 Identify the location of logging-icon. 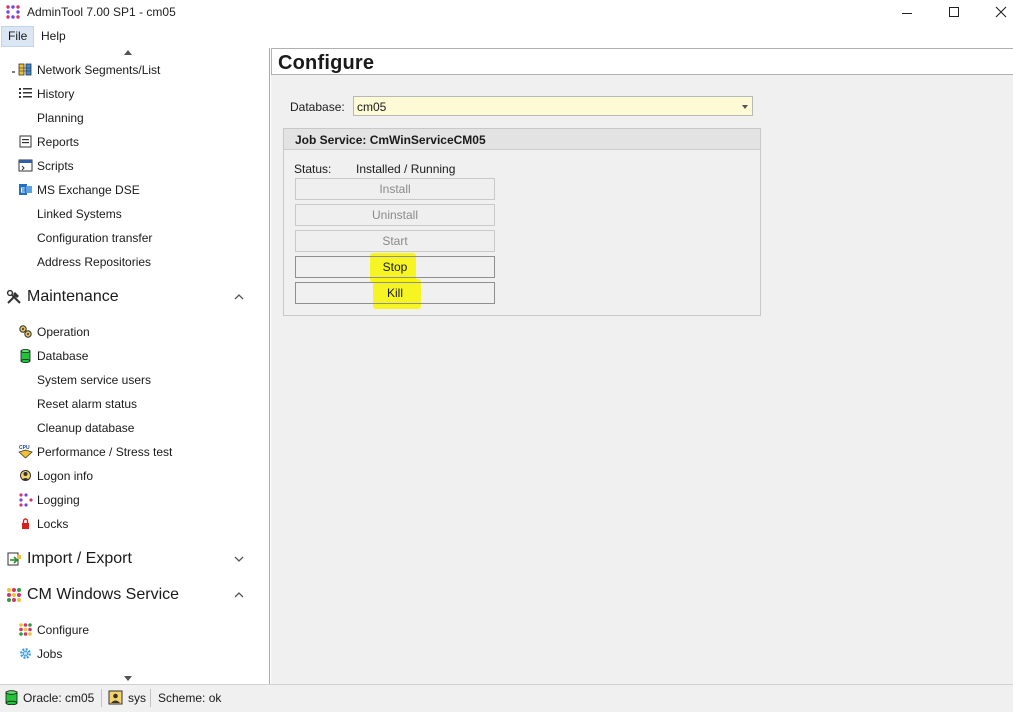
(26, 500).